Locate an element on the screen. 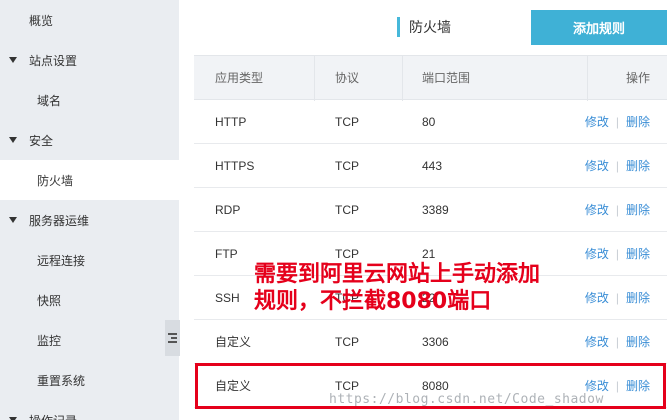  column-header-protocol: 协议 is located at coordinates (347, 78).